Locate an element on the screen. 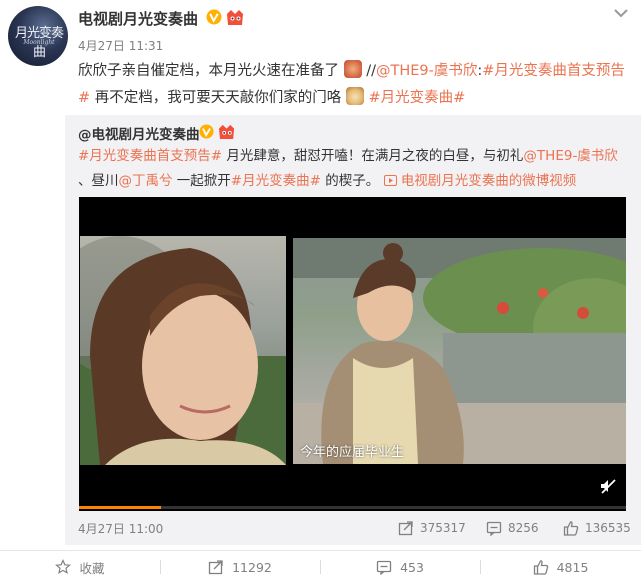 Image resolution: width=641 pixels, height=582 pixels. repost-share-count: 375317 is located at coordinates (432, 528).